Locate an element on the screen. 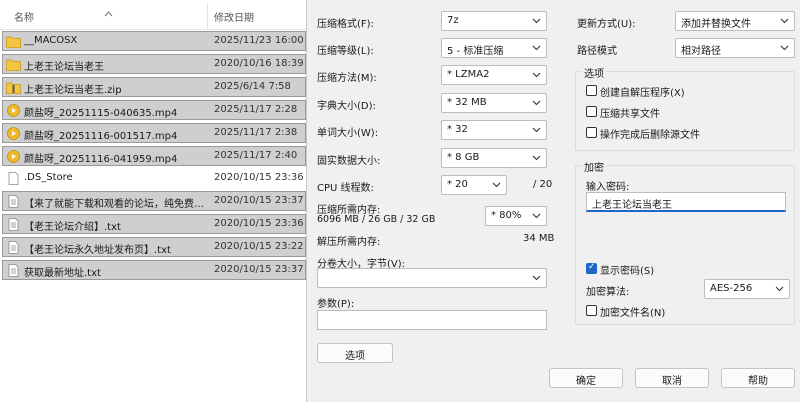 Image resolution: width=800 pixels, height=402 pixels. file-modified-date: 2025/11/17 2:38 is located at coordinates (256, 132).